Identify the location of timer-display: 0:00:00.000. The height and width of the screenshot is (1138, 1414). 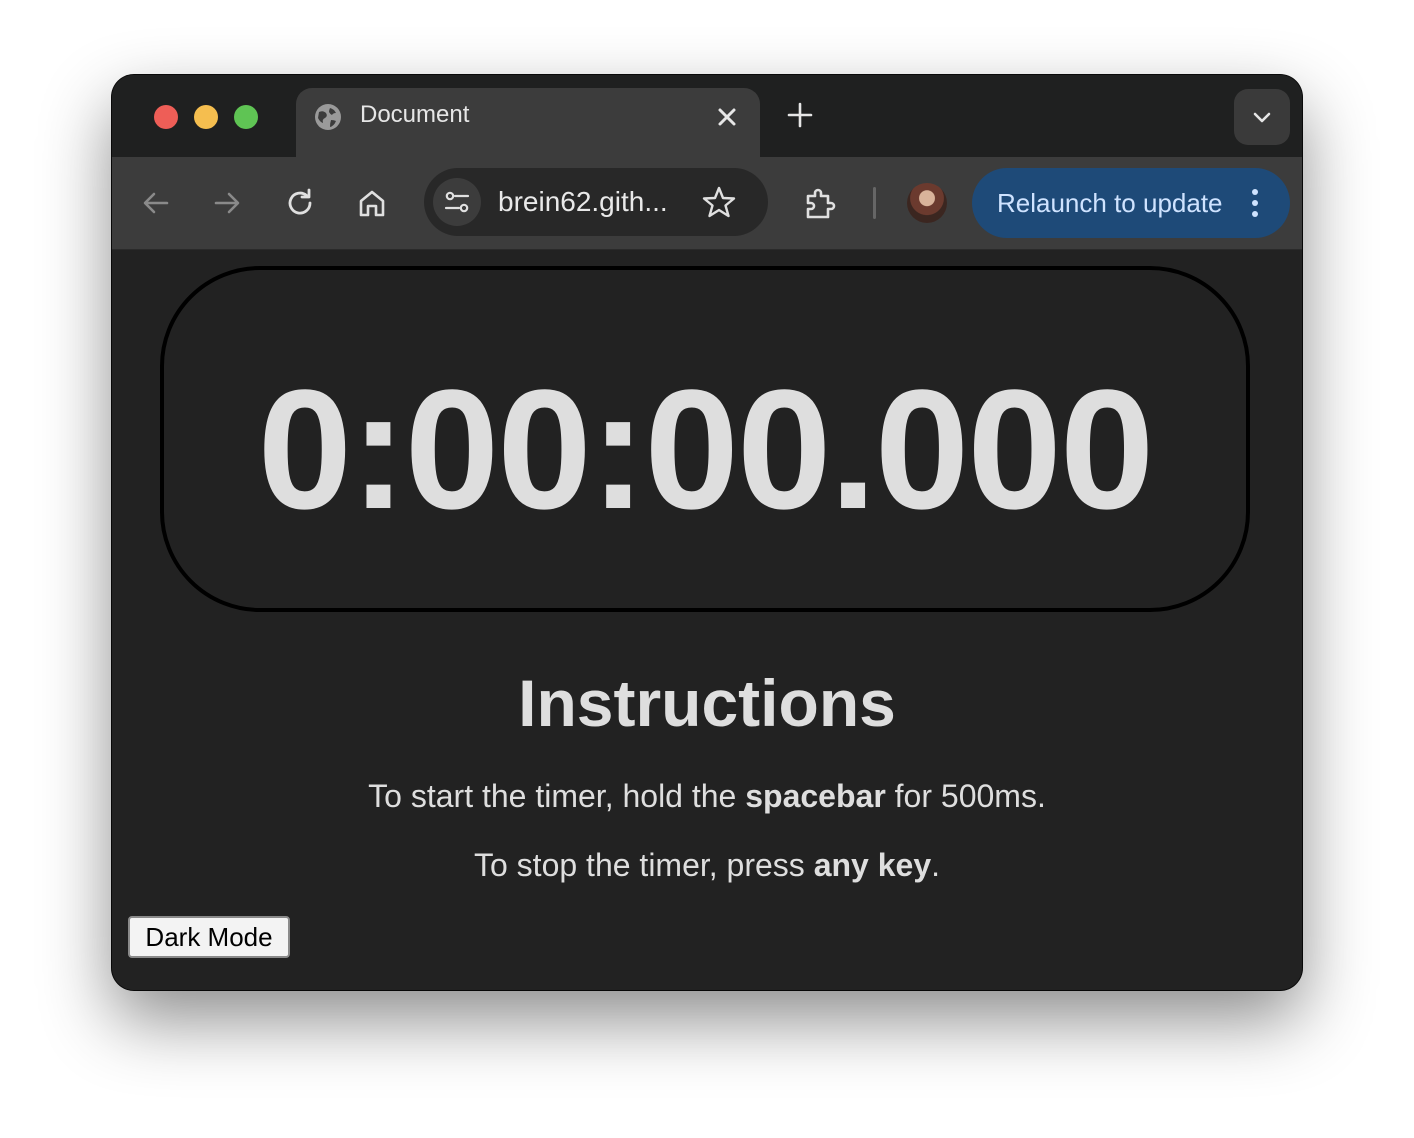
(706, 450).